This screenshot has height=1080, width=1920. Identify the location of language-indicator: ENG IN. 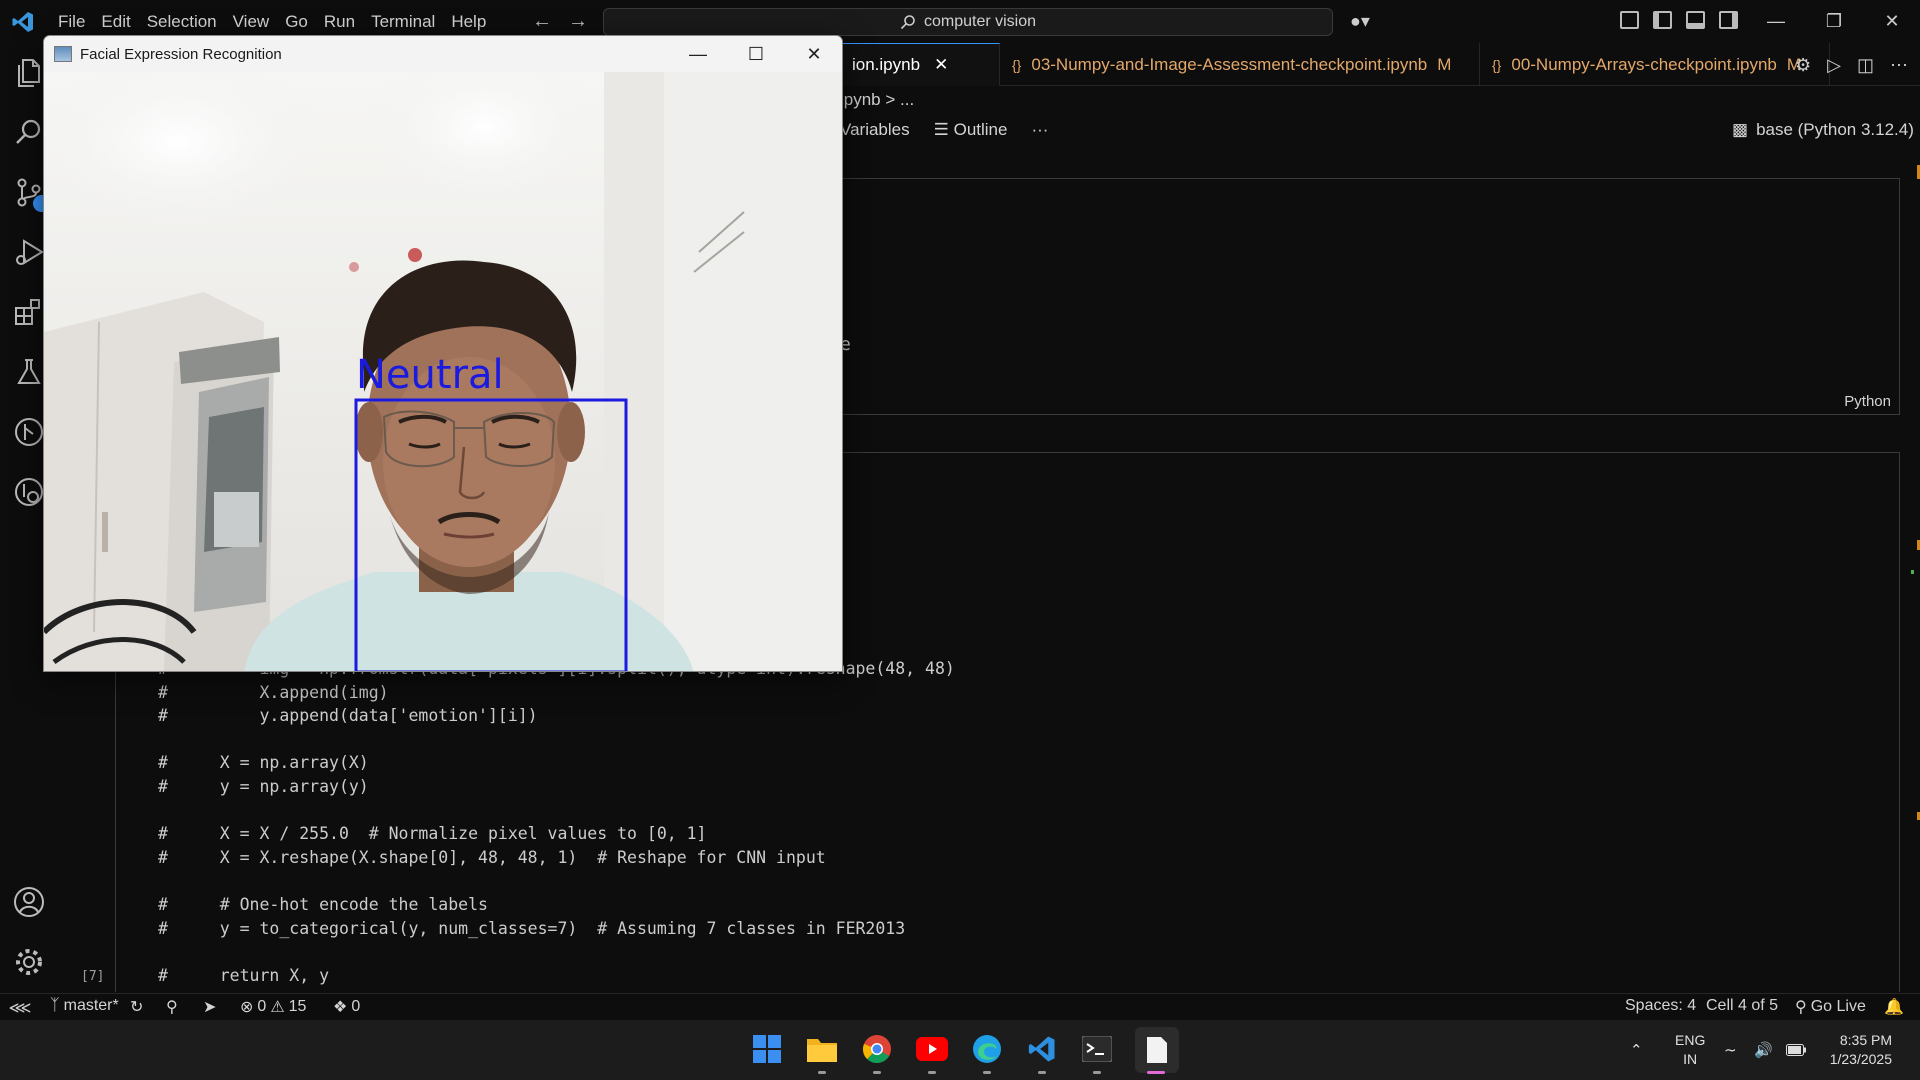
(1690, 1050).